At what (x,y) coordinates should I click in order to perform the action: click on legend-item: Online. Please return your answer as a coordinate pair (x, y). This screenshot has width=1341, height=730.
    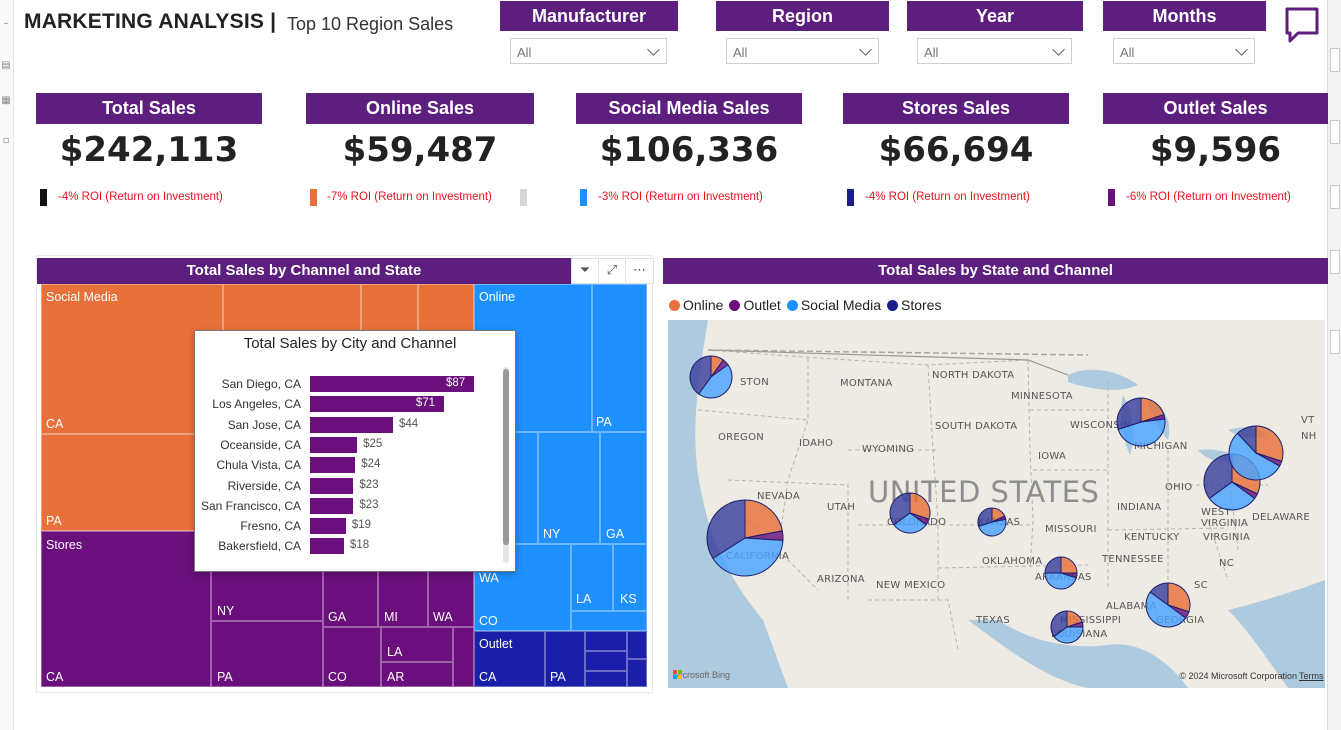
    Looking at the image, I should click on (696, 305).